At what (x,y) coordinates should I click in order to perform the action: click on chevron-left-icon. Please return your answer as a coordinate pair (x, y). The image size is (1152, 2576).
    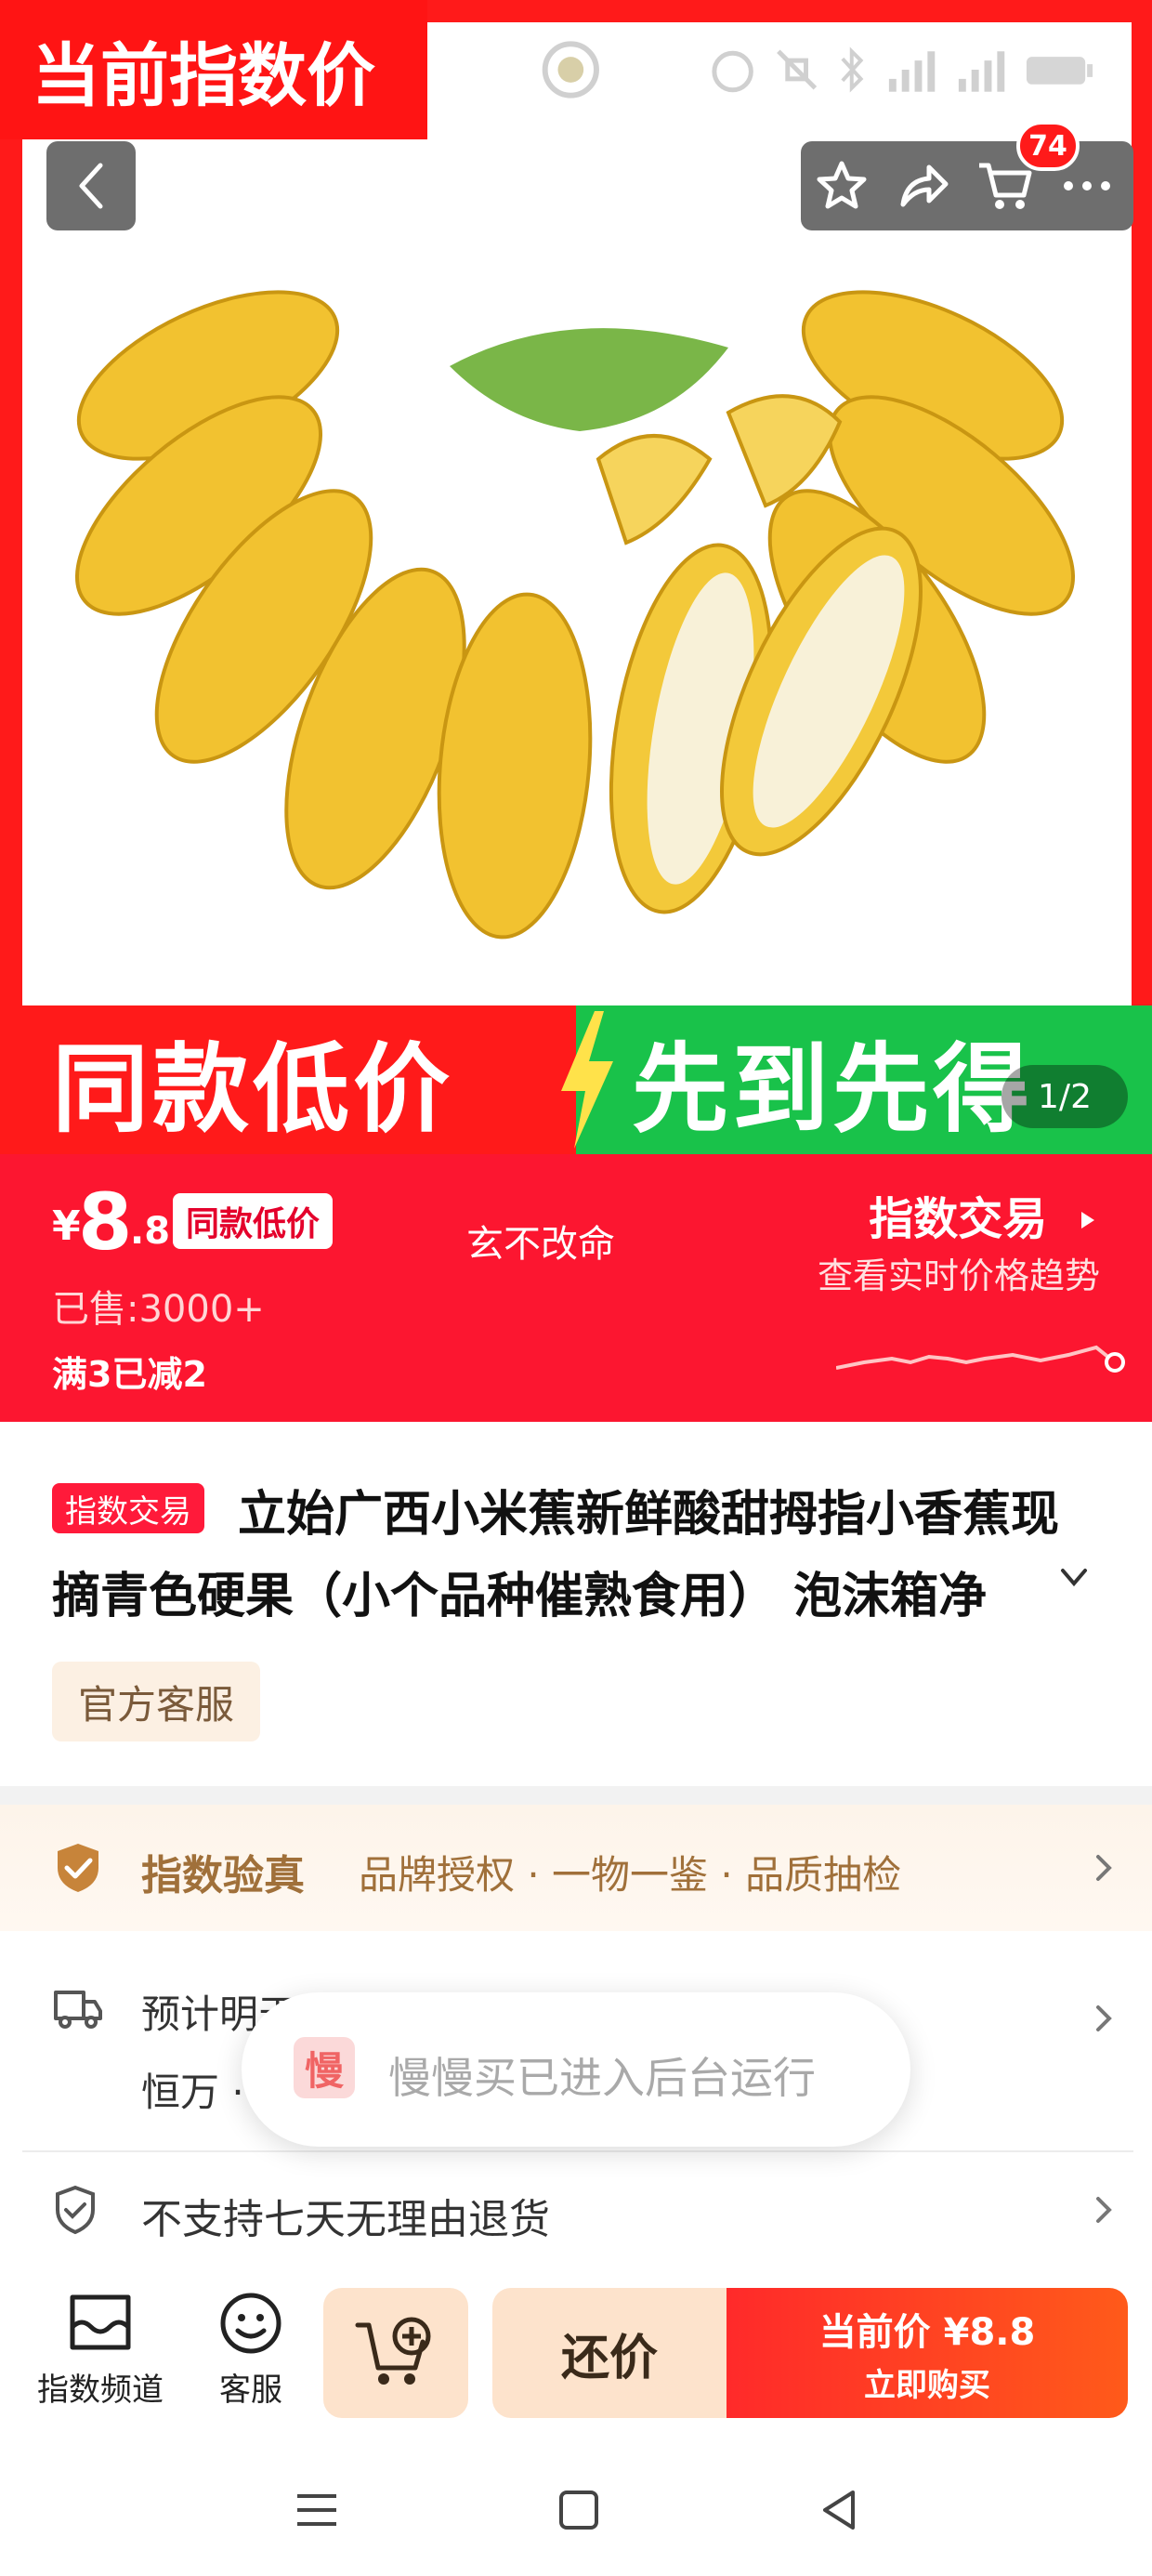
    Looking at the image, I should click on (91, 186).